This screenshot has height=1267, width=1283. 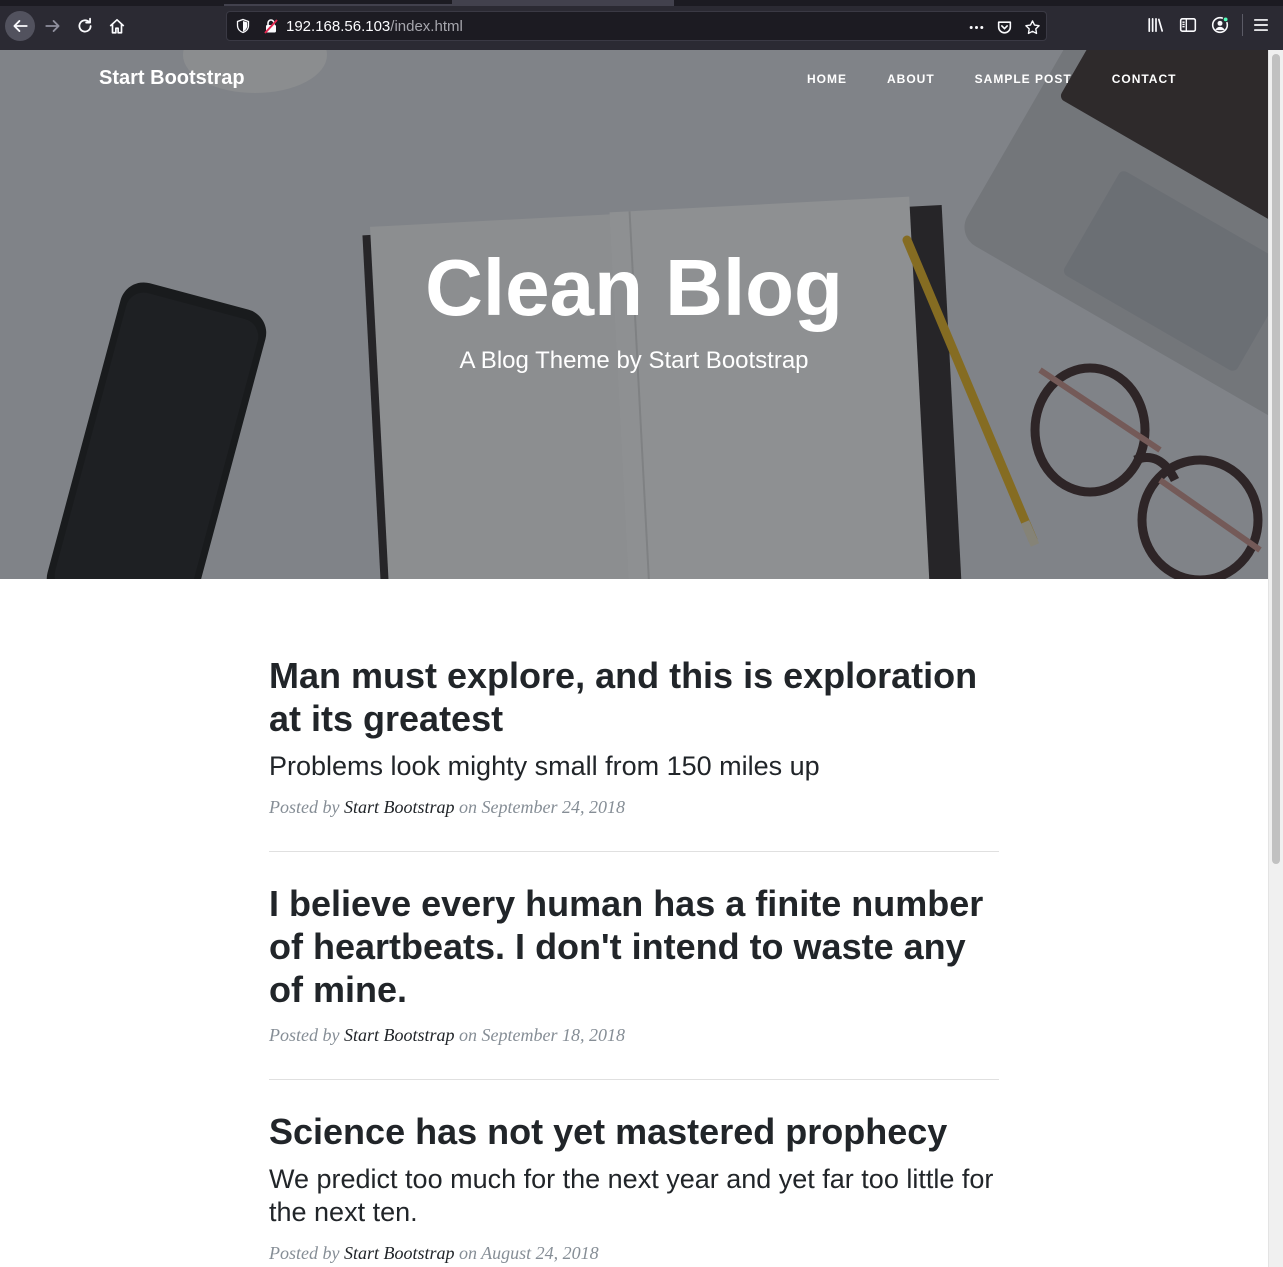 What do you see at coordinates (827, 79) in the screenshot?
I see `nav-link-home: HOME` at bounding box center [827, 79].